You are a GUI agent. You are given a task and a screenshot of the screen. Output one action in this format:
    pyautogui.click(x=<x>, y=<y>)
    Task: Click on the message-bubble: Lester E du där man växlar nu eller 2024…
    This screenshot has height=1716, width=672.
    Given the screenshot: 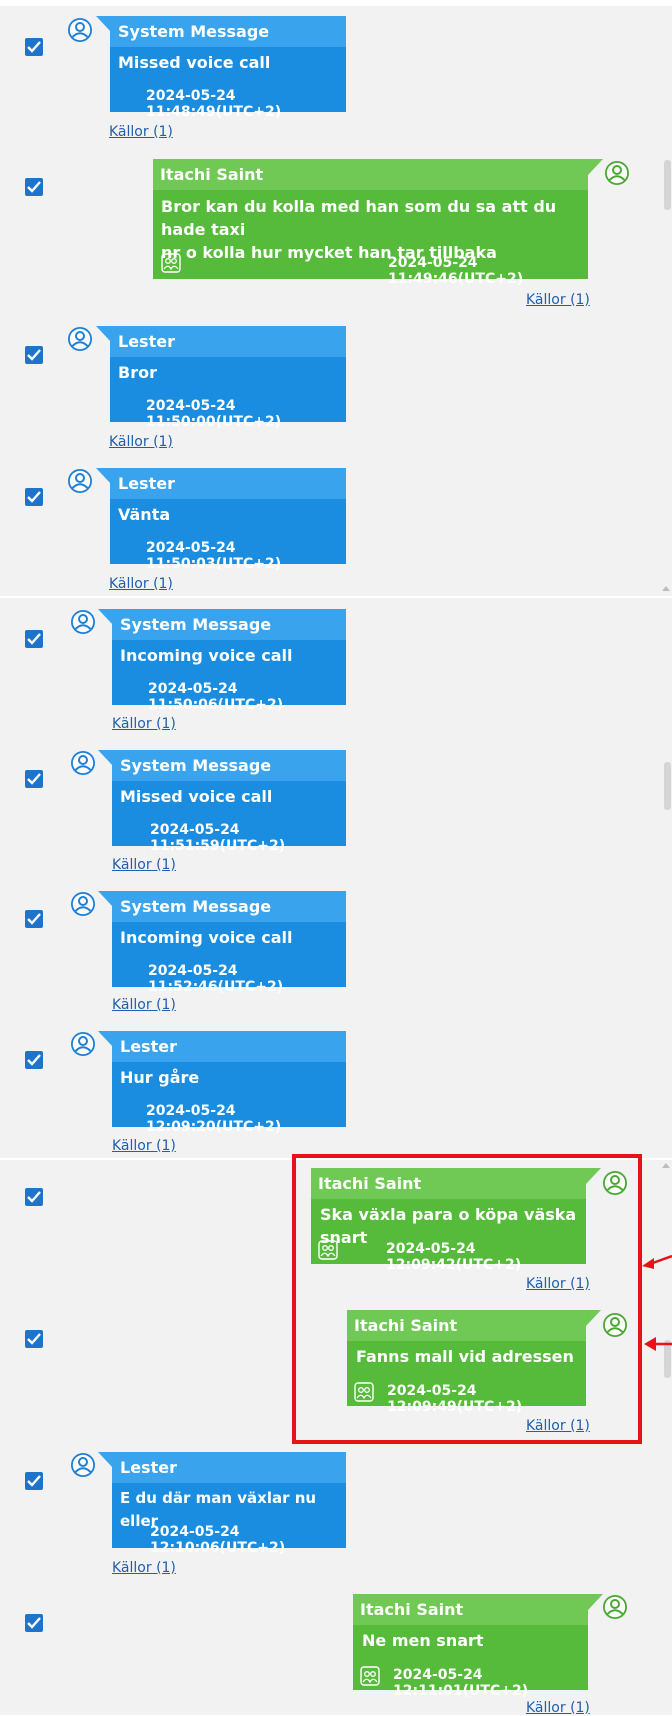 What is the action you would take?
    pyautogui.click(x=229, y=1504)
    